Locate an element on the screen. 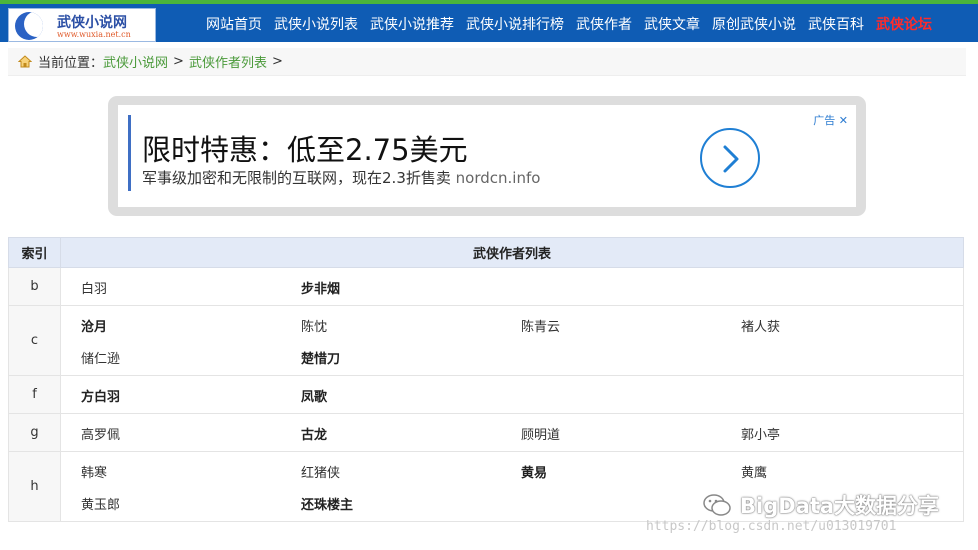  wechat-watermark: BigData大数据分享 is located at coordinates (820, 505).